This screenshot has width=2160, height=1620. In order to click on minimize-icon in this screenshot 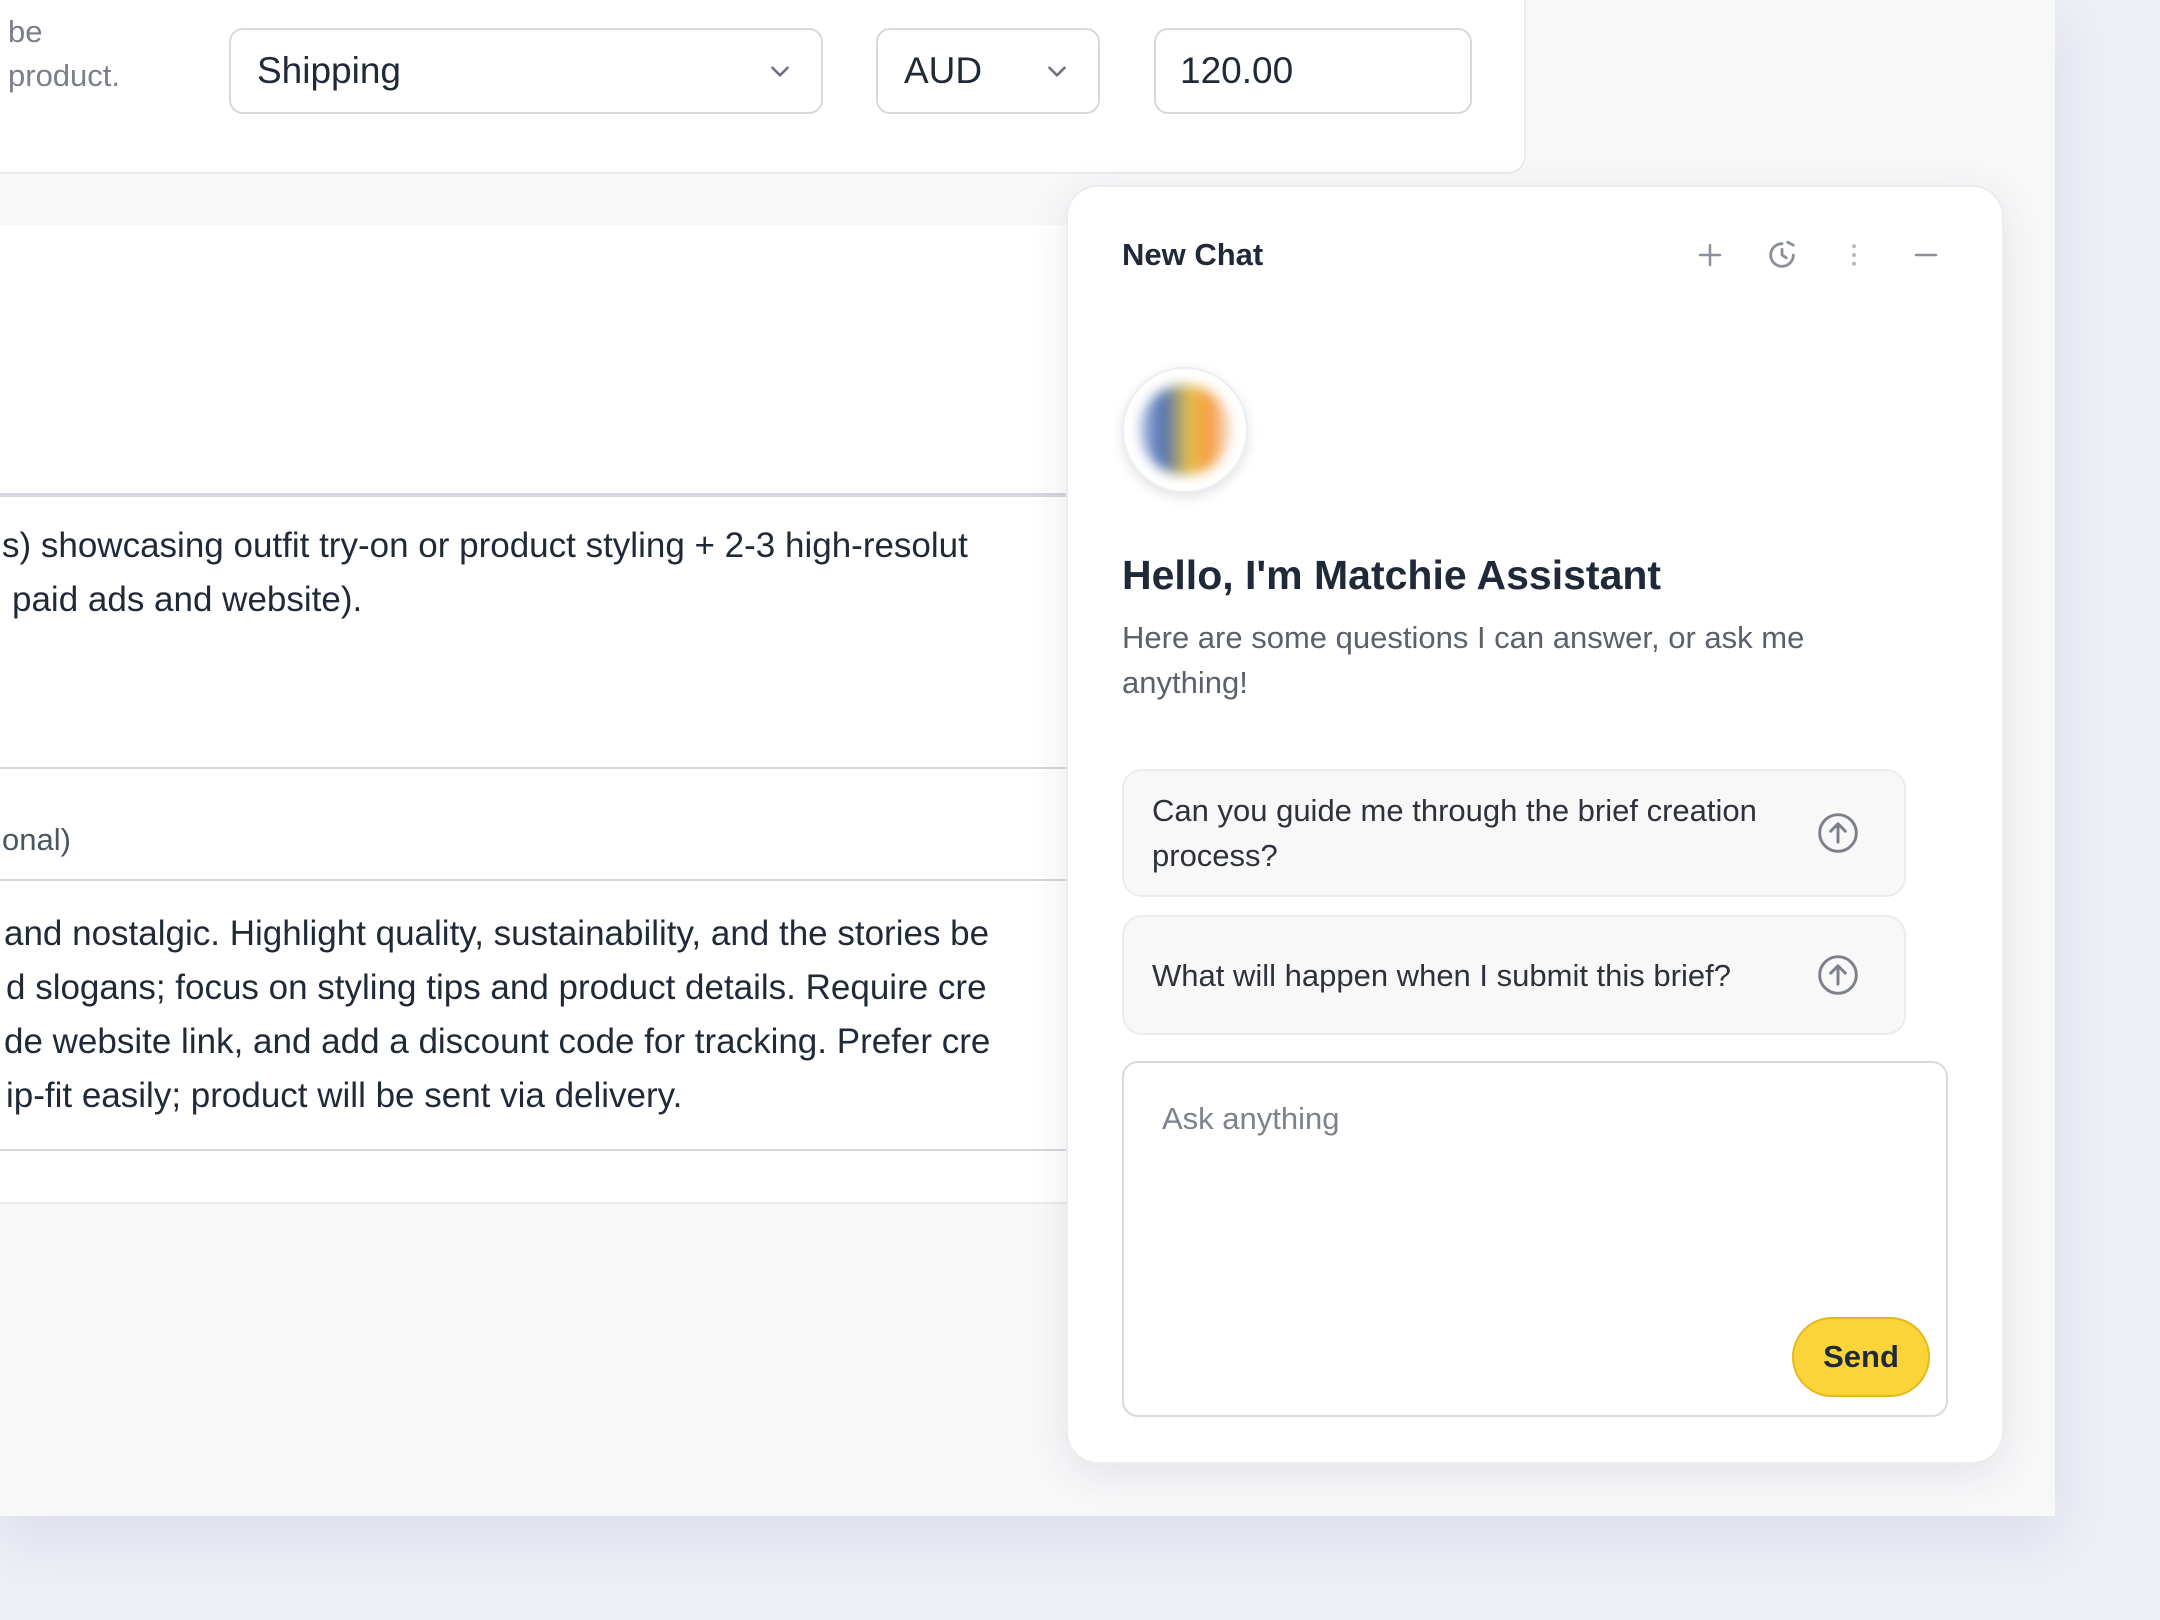, I will do `click(1926, 255)`.